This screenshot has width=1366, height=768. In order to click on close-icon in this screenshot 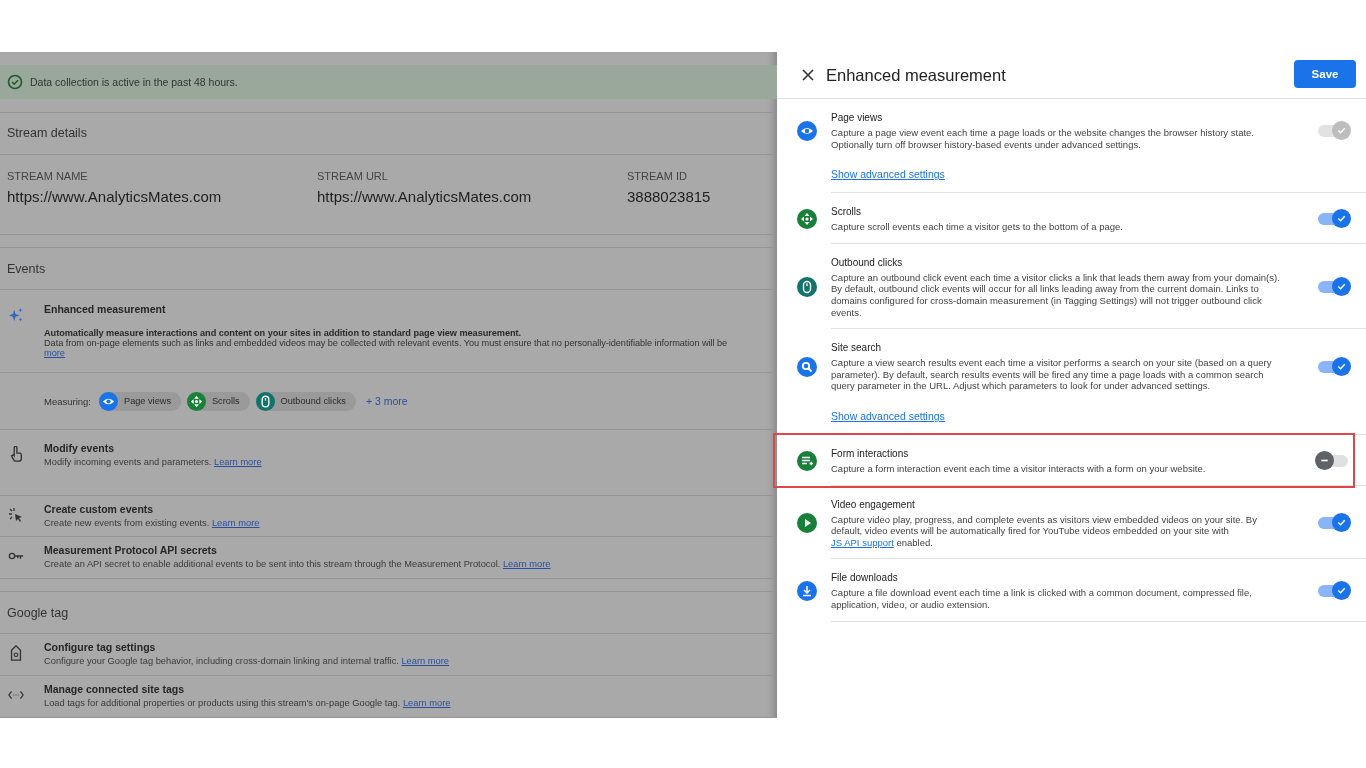, I will do `click(808, 75)`.